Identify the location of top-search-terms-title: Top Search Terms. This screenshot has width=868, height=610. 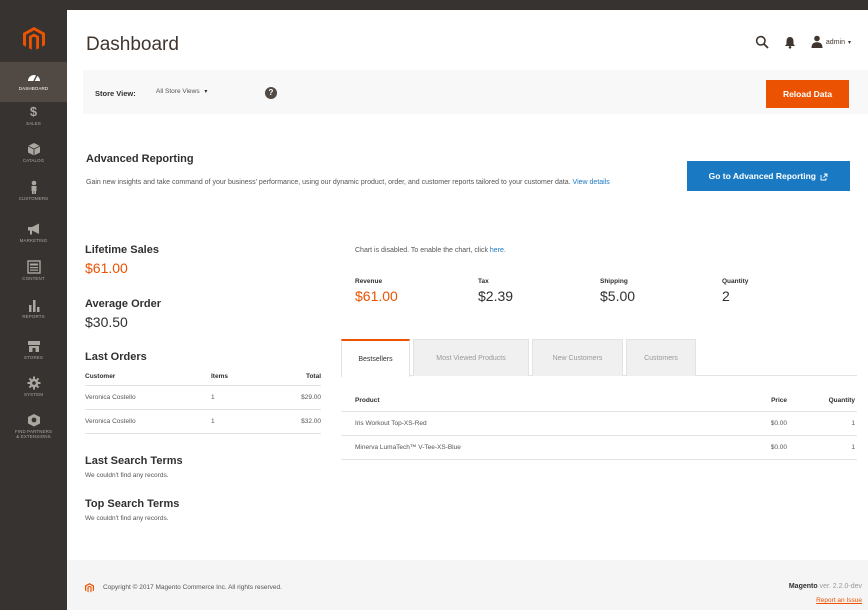
(132, 504).